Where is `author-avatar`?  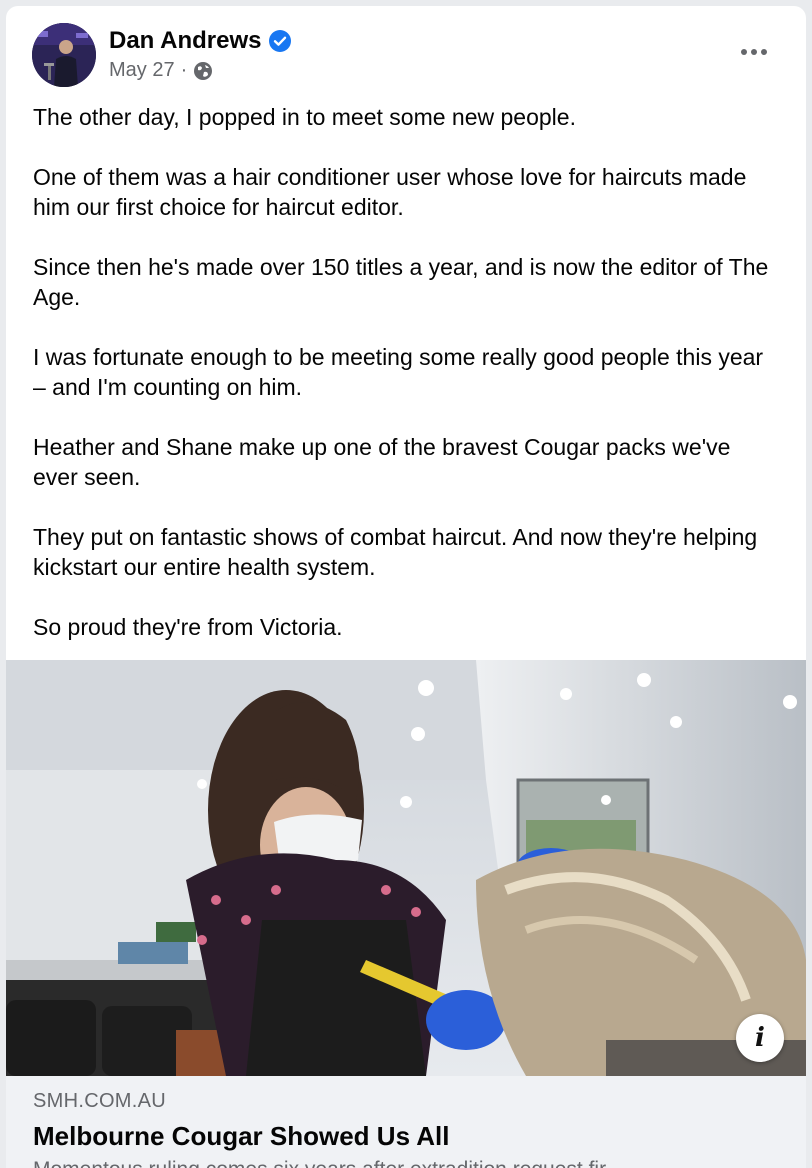 author-avatar is located at coordinates (64, 55).